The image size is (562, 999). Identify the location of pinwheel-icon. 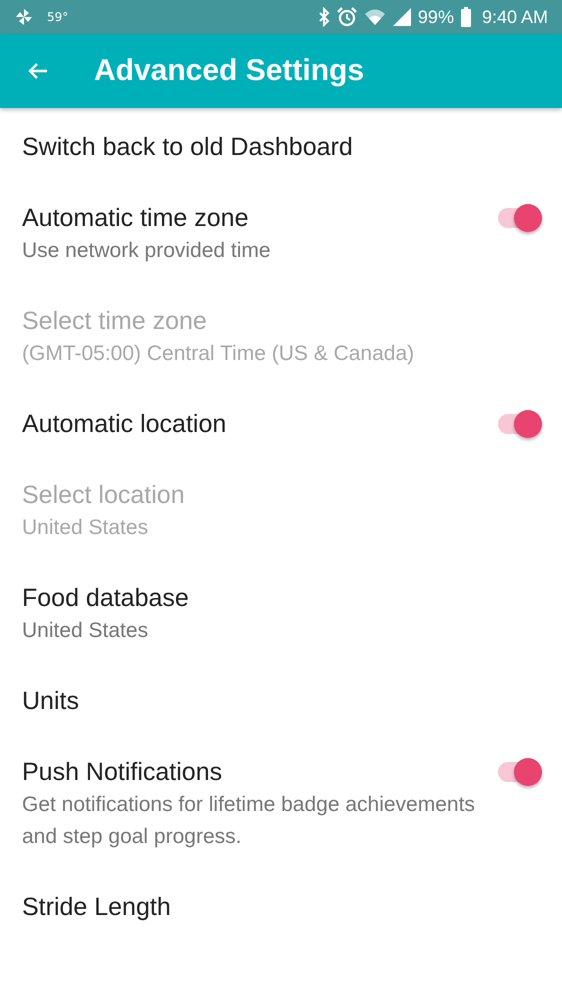
(24, 17).